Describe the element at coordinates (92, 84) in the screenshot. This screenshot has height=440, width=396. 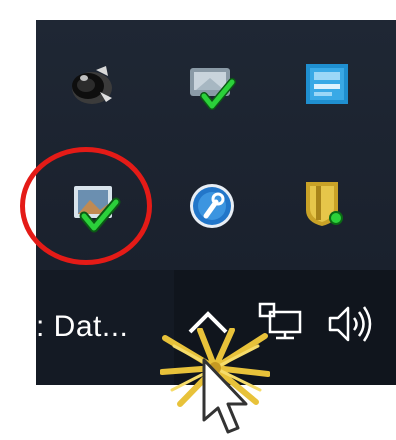
I see `speaker-icon` at that location.